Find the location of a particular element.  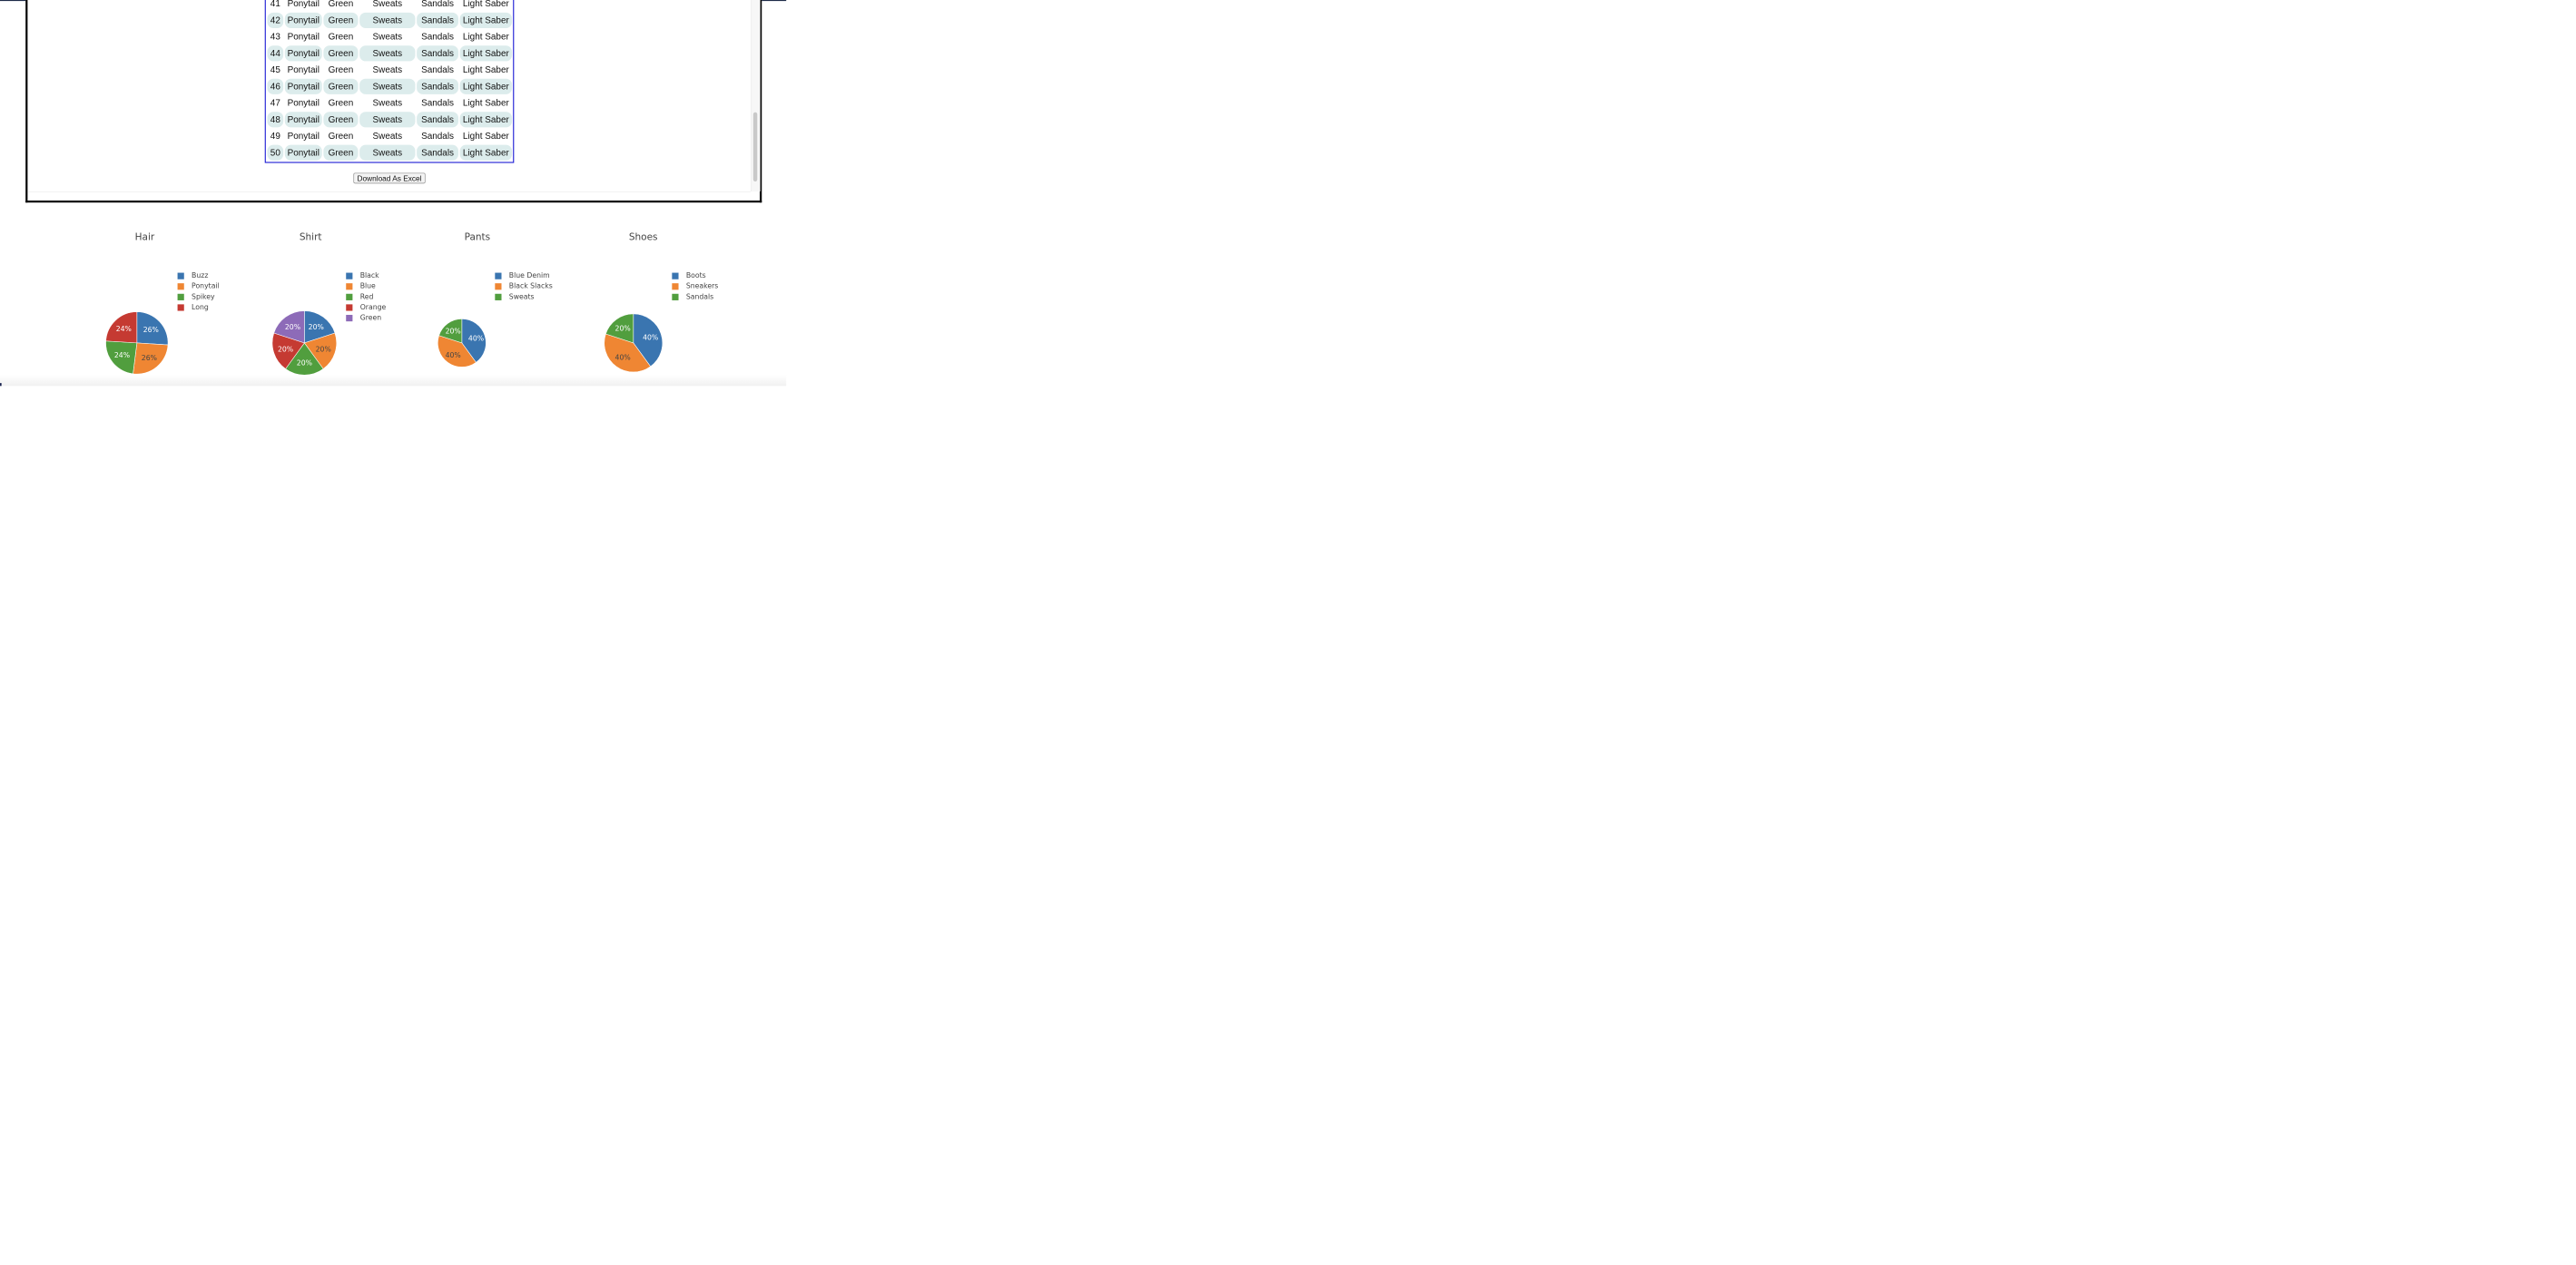

window-corner is located at coordinates (1, 385).